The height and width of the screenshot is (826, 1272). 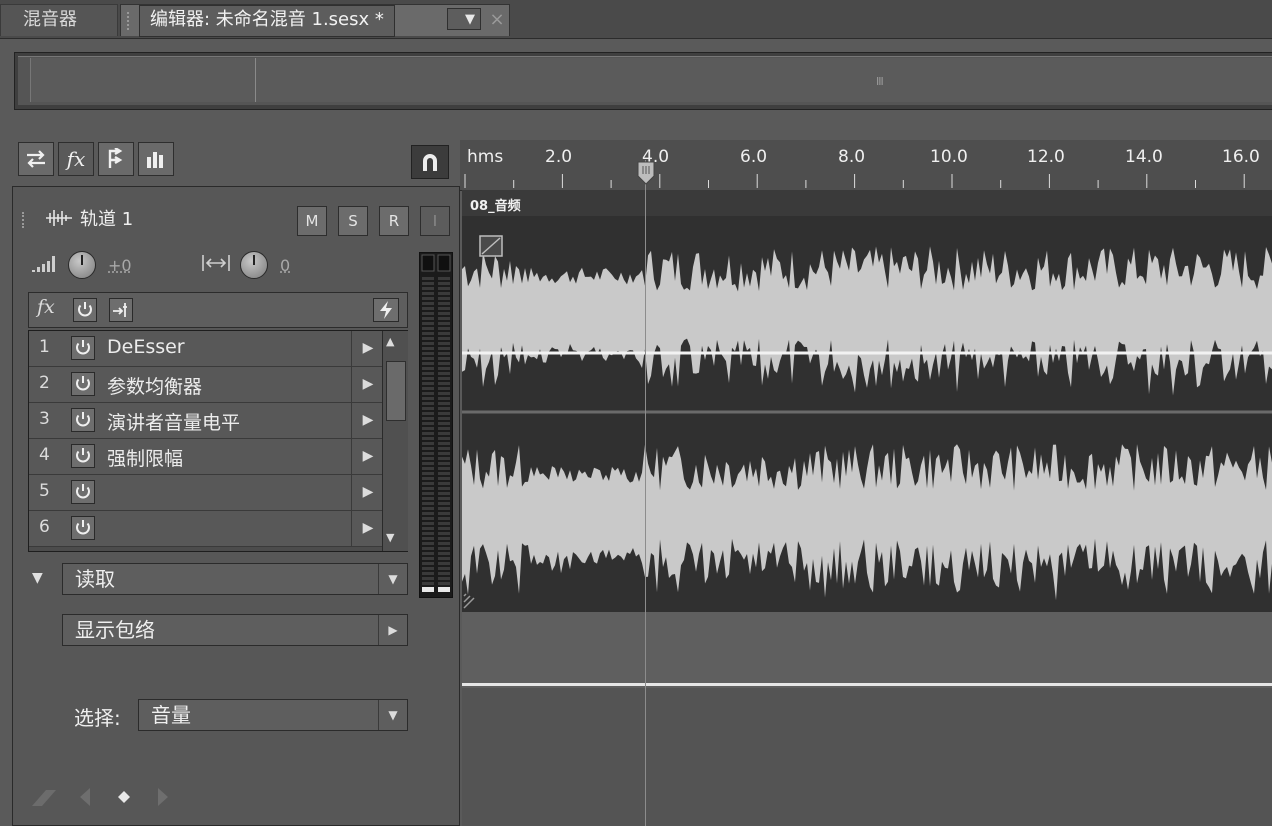 What do you see at coordinates (95, 579) in the screenshot?
I see `automation-mode-value: 读取` at bounding box center [95, 579].